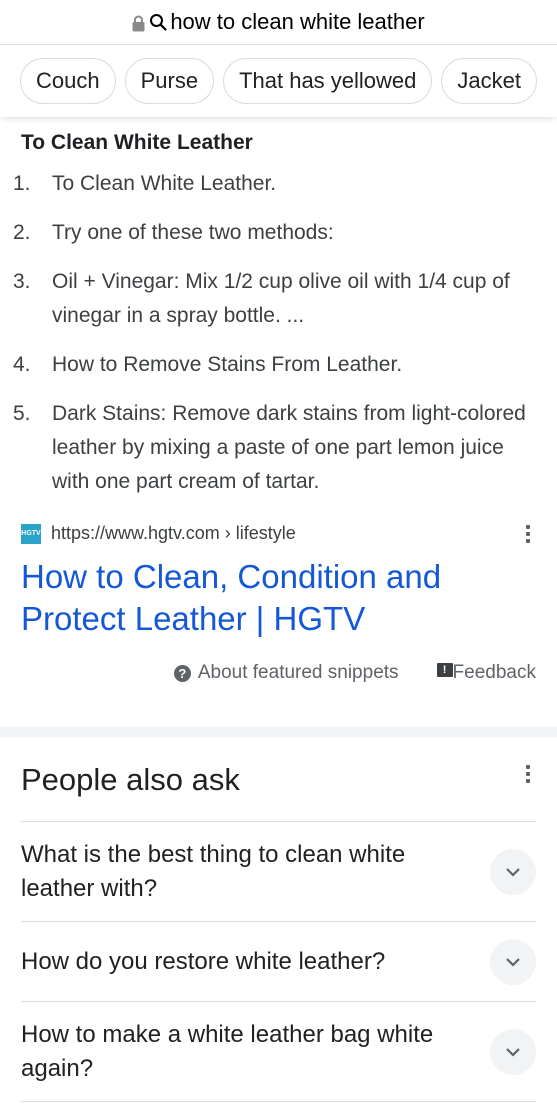 This screenshot has height=1120, width=557. What do you see at coordinates (68, 81) in the screenshot?
I see `chip-couch: Couch` at bounding box center [68, 81].